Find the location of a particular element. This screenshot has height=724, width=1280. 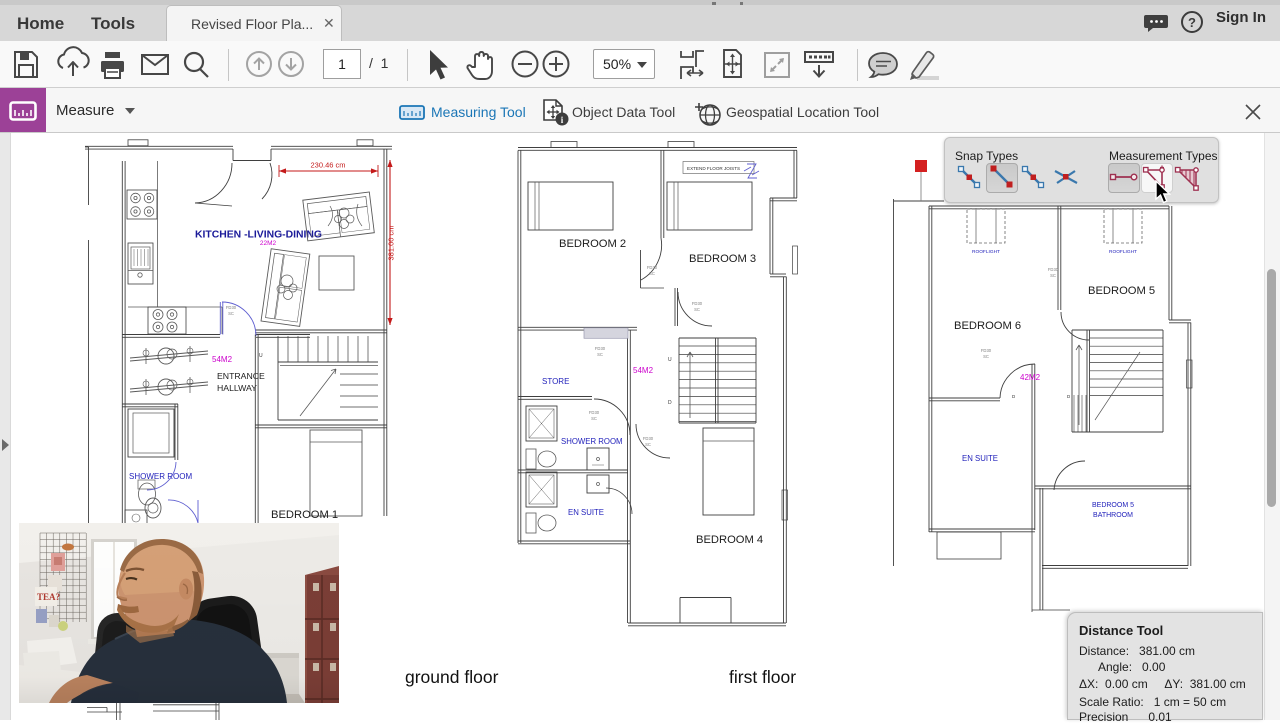

svg-text: KITCHEN -LIVING-DINING is located at coordinates (258, 235).